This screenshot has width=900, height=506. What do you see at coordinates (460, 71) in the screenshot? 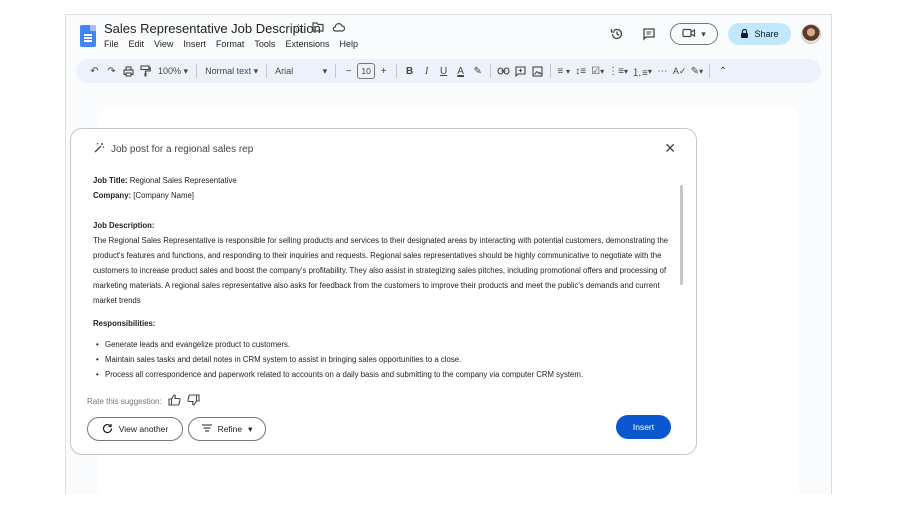
I see `text-color-button: A` at bounding box center [460, 71].